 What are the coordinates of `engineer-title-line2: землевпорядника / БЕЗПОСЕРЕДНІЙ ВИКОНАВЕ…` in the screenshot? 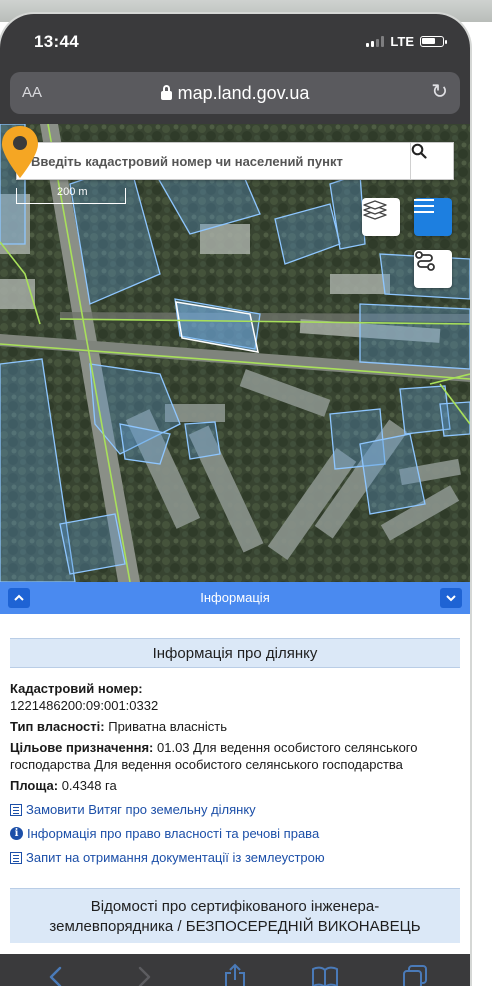 It's located at (235, 926).